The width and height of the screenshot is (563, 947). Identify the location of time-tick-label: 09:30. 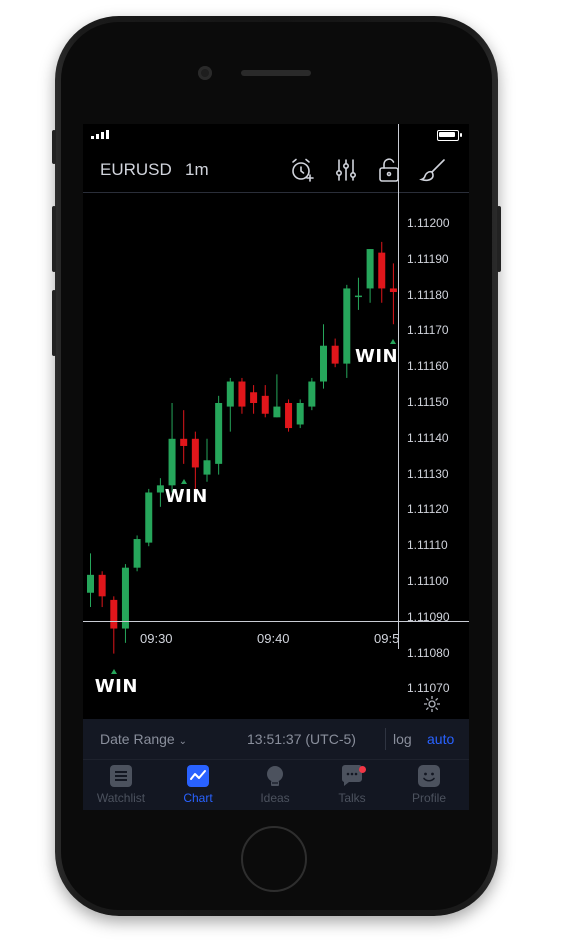
(156, 638).